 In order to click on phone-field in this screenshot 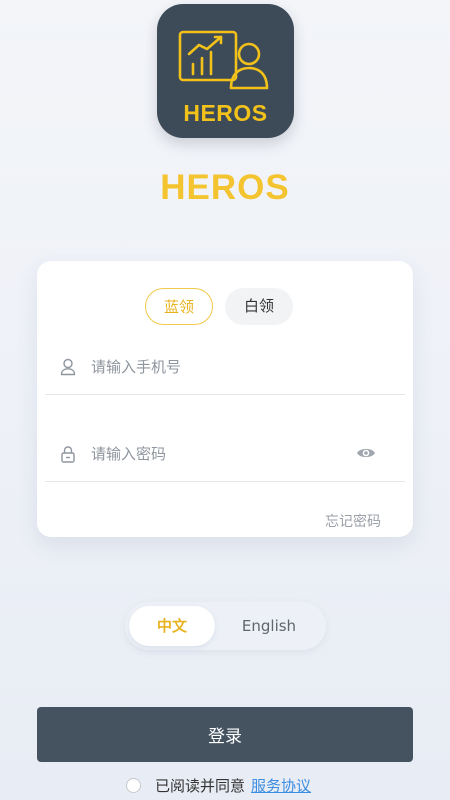, I will do `click(225, 367)`.